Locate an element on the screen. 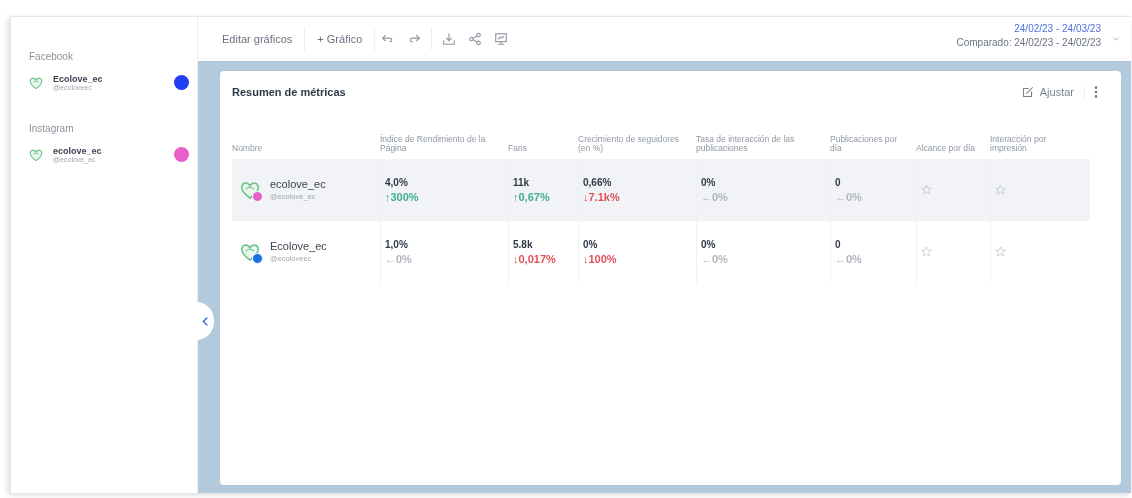 The height and width of the screenshot is (498, 1132). column-header: Índice de Rendimiento de la Página is located at coordinates (433, 145).